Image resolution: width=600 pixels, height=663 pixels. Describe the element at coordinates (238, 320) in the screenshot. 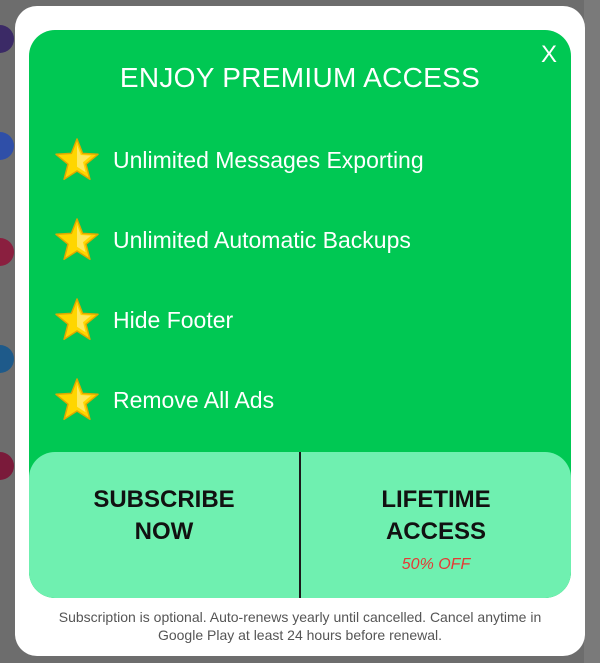

I see `feature-item: Hide Footer` at that location.